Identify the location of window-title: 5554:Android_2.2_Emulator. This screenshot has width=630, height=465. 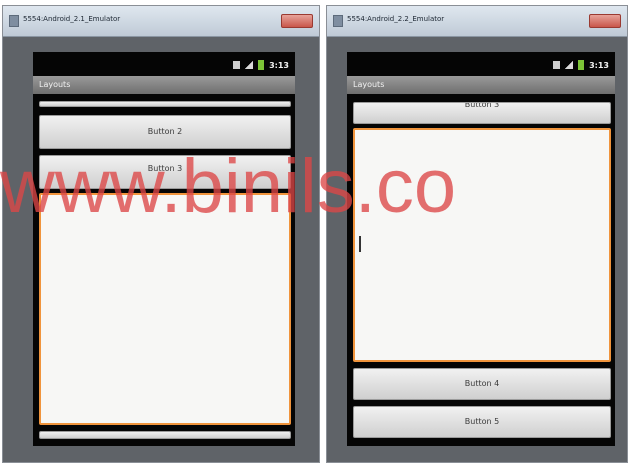
(396, 19).